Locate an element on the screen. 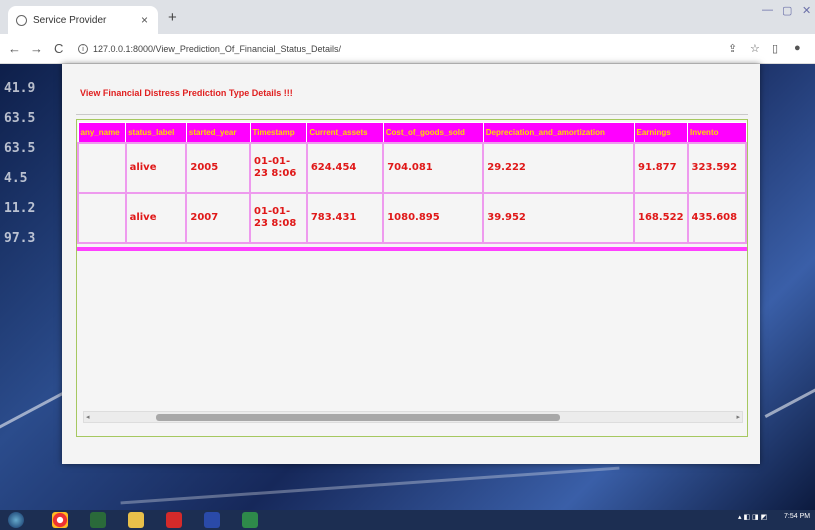 The height and width of the screenshot is (530, 815). python-icon is located at coordinates (212, 520).